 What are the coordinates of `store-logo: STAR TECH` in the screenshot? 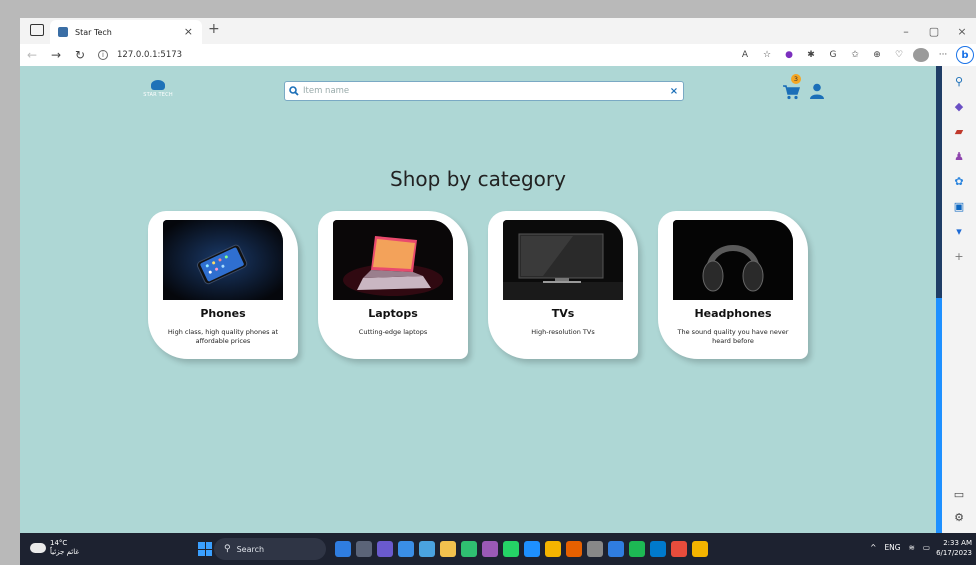 It's located at (158, 89).